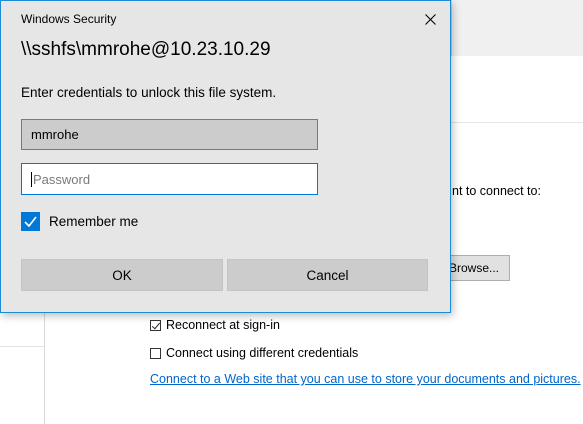 The width and height of the screenshot is (583, 424). Describe the element at coordinates (146, 49) in the screenshot. I see `resource-path-heading: \\sshfs\mmrohe@10.23.10.29` at that location.